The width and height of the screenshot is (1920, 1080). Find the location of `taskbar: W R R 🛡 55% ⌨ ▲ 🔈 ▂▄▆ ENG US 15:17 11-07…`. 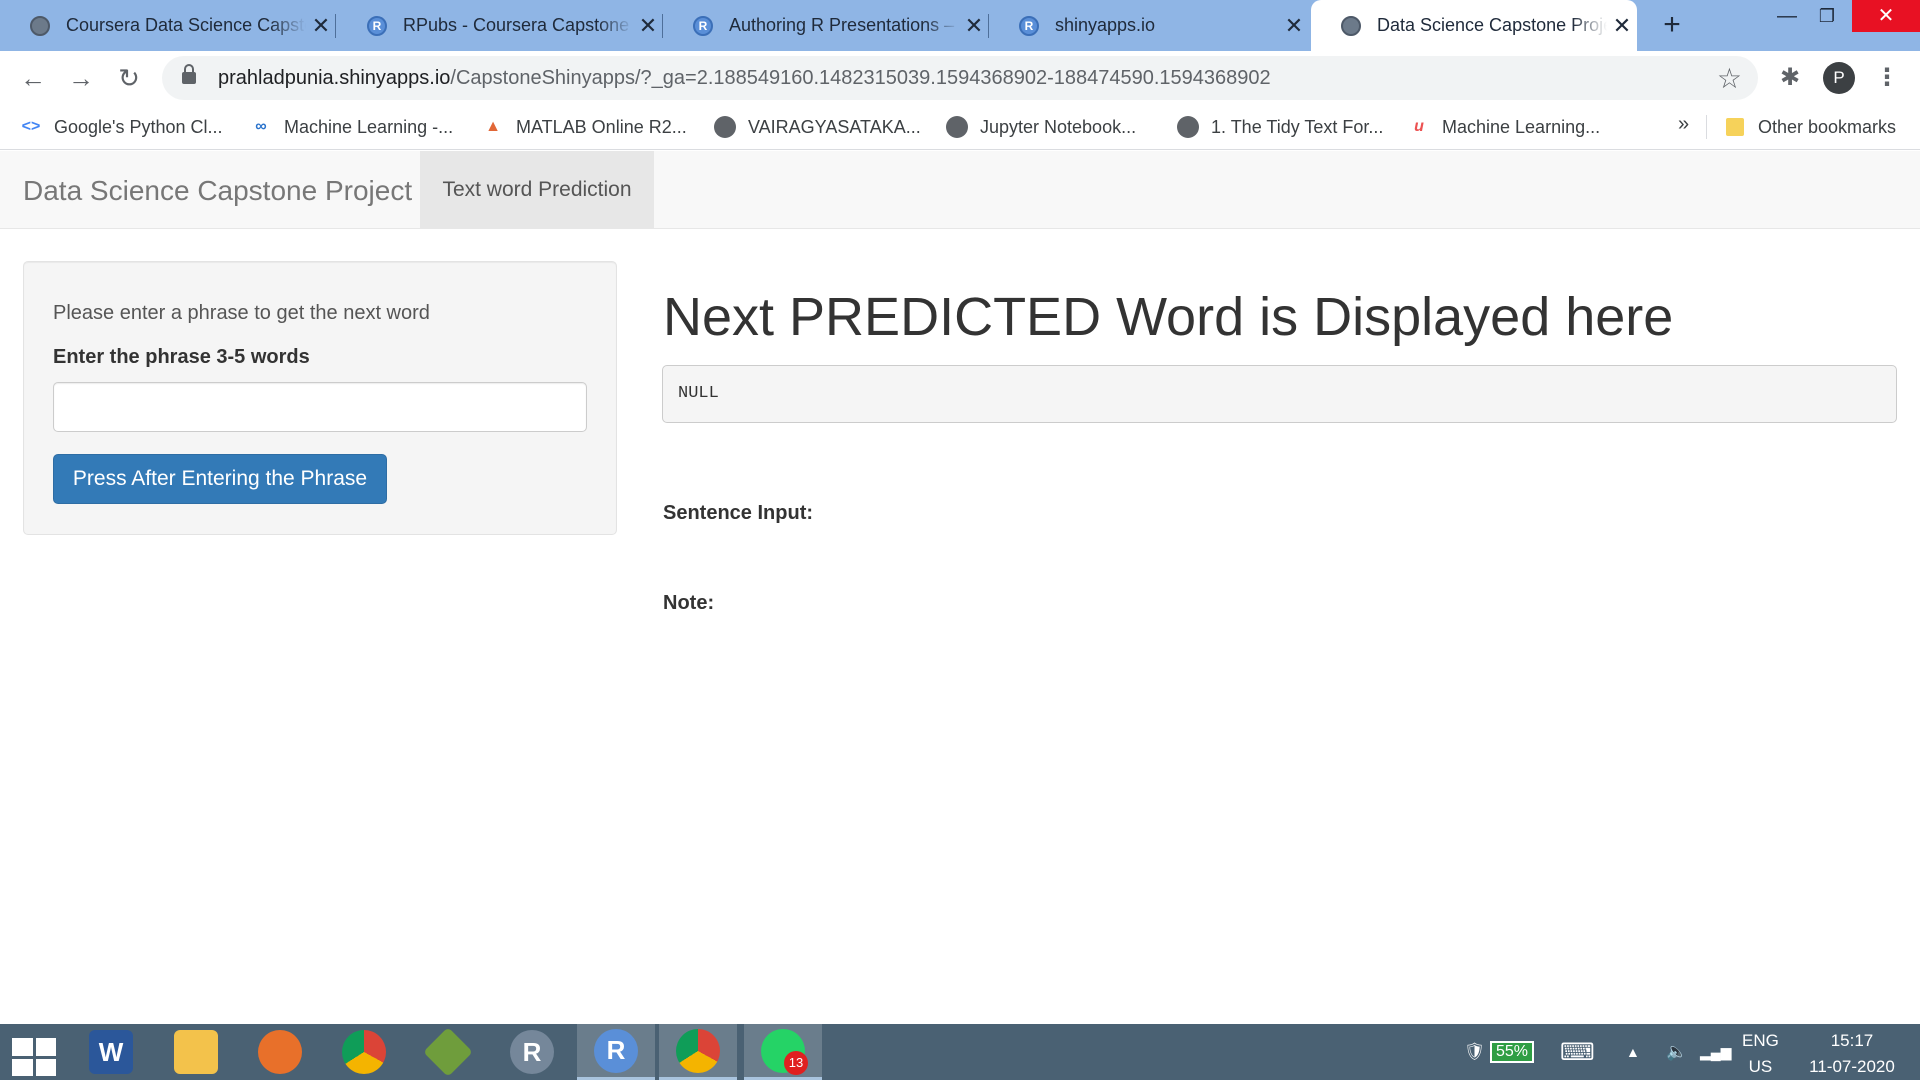

taskbar: W R R 🛡 55% ⌨ ▲ 🔈 ▂▄▆ ENG US 15:17 11-07… is located at coordinates (960, 1052).